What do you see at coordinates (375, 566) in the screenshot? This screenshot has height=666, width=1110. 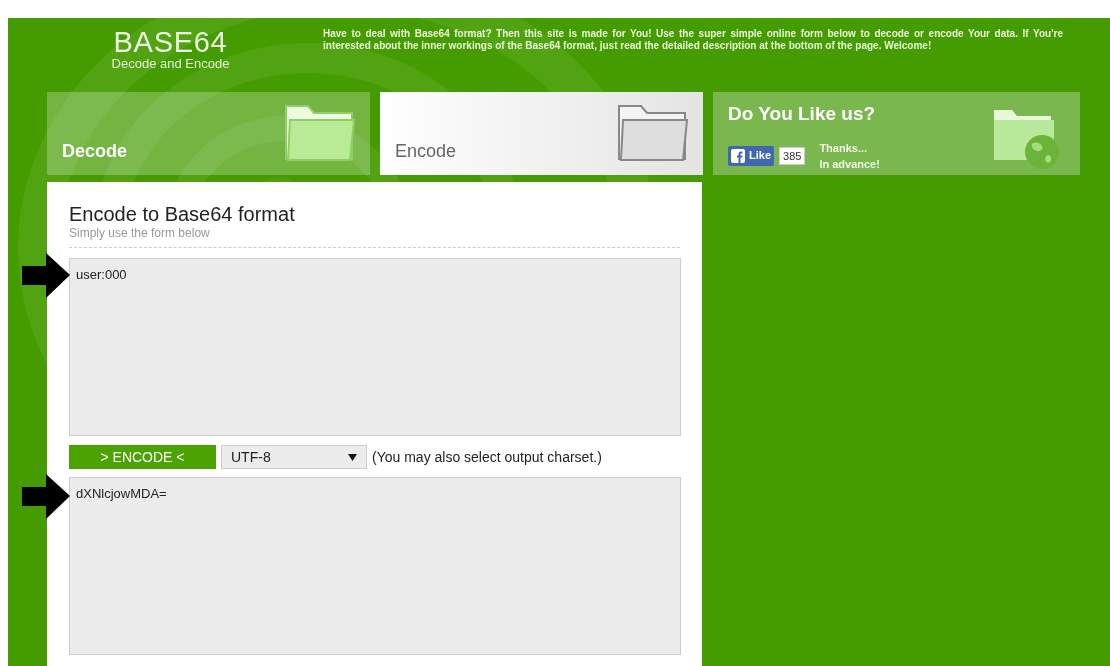 I see `output-textarea: dXNlcjowMDA=` at bounding box center [375, 566].